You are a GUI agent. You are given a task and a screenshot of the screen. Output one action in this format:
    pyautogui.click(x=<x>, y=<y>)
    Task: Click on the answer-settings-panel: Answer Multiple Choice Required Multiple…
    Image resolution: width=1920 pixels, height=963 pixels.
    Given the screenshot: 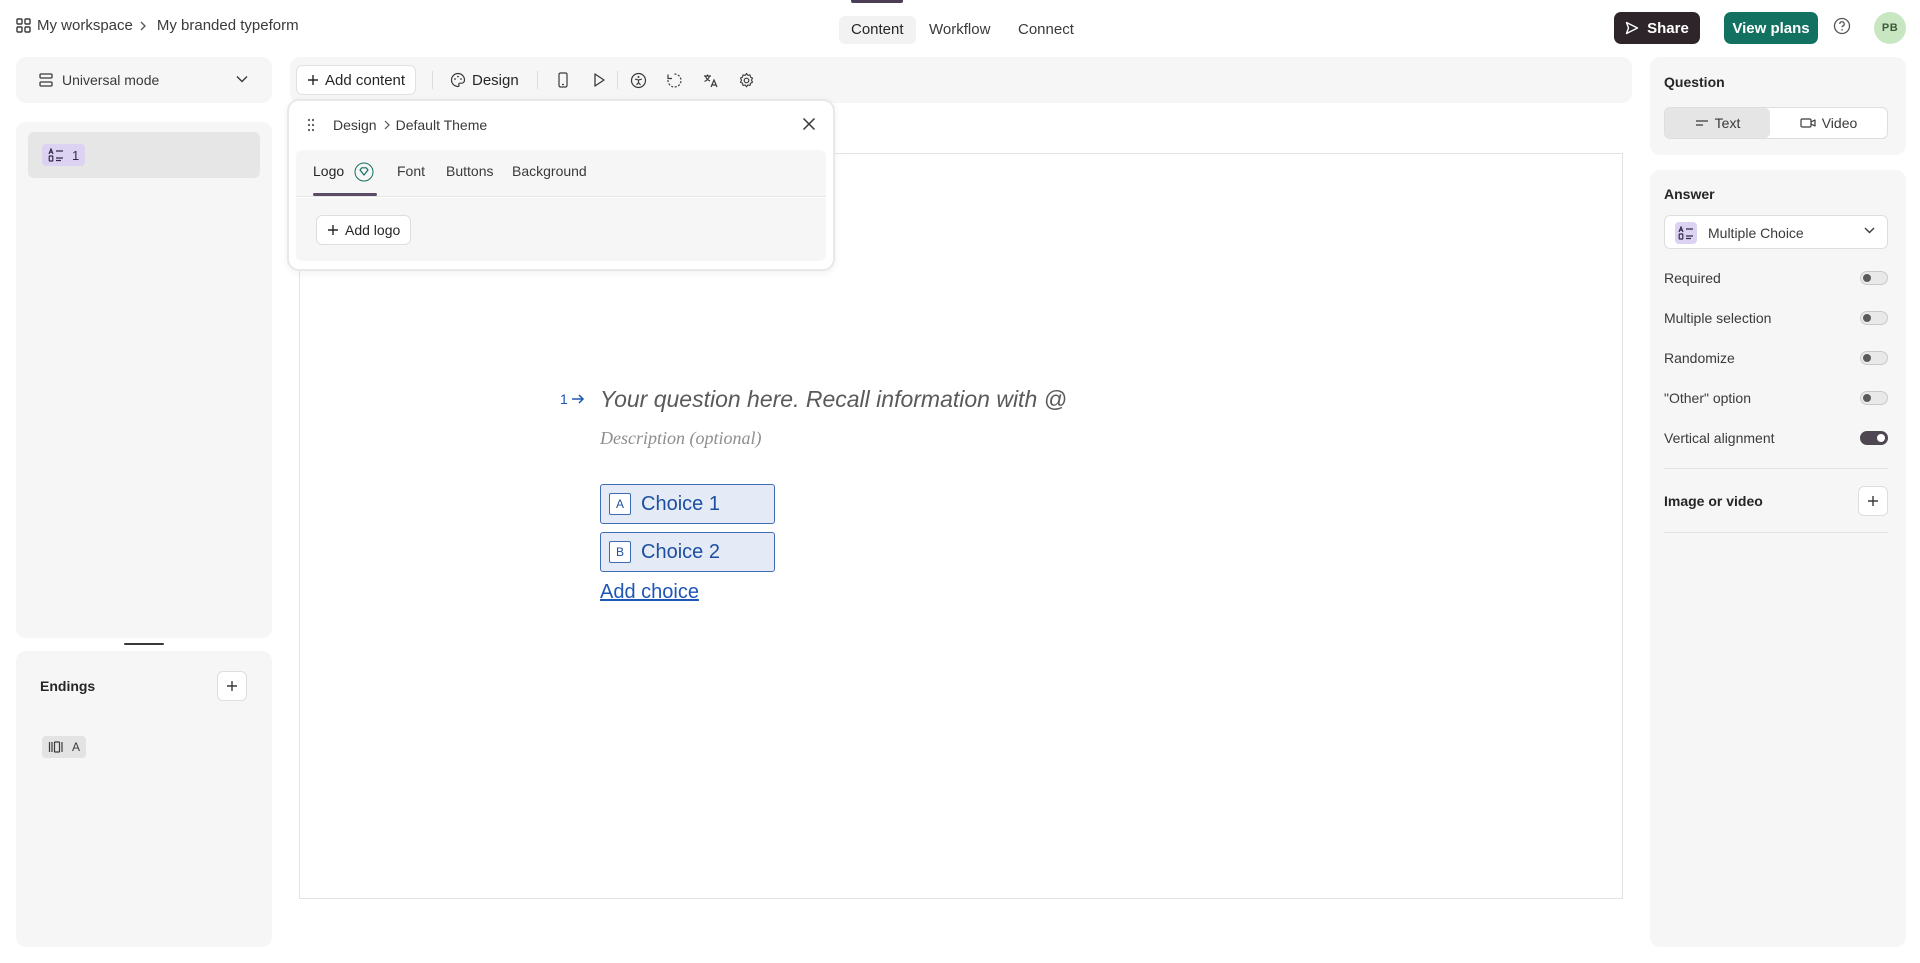 What is the action you would take?
    pyautogui.click(x=1778, y=558)
    